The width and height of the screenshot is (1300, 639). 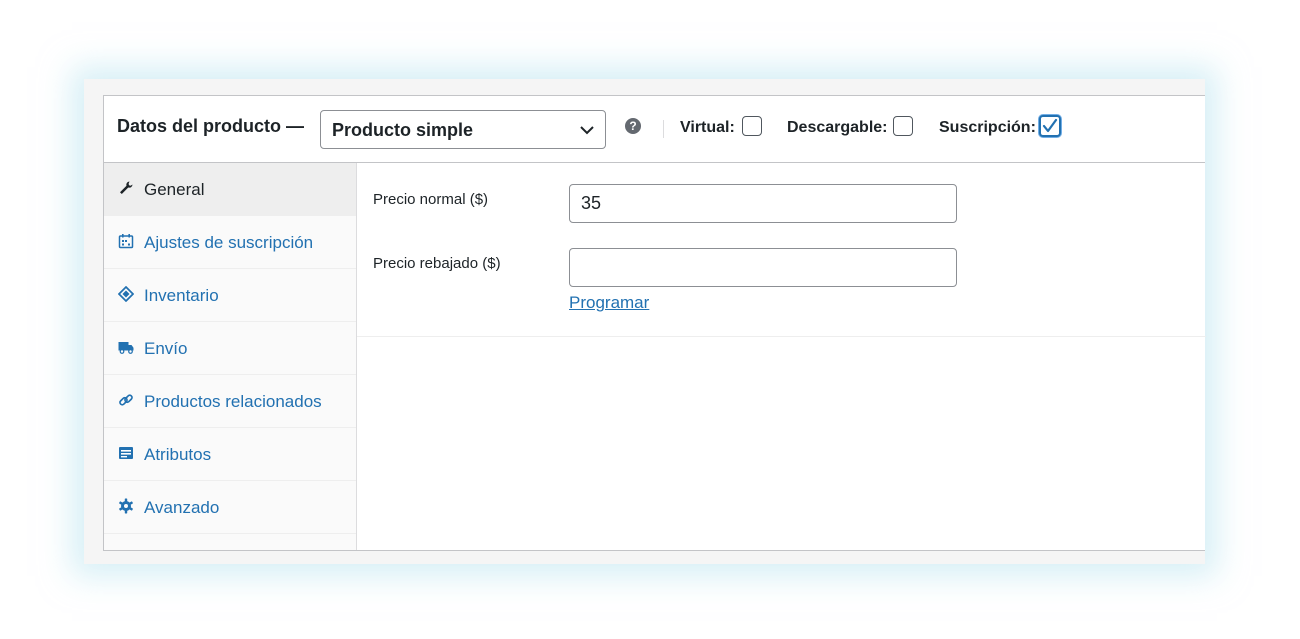 I want to click on tab-label: Inventario, so click(x=181, y=295).